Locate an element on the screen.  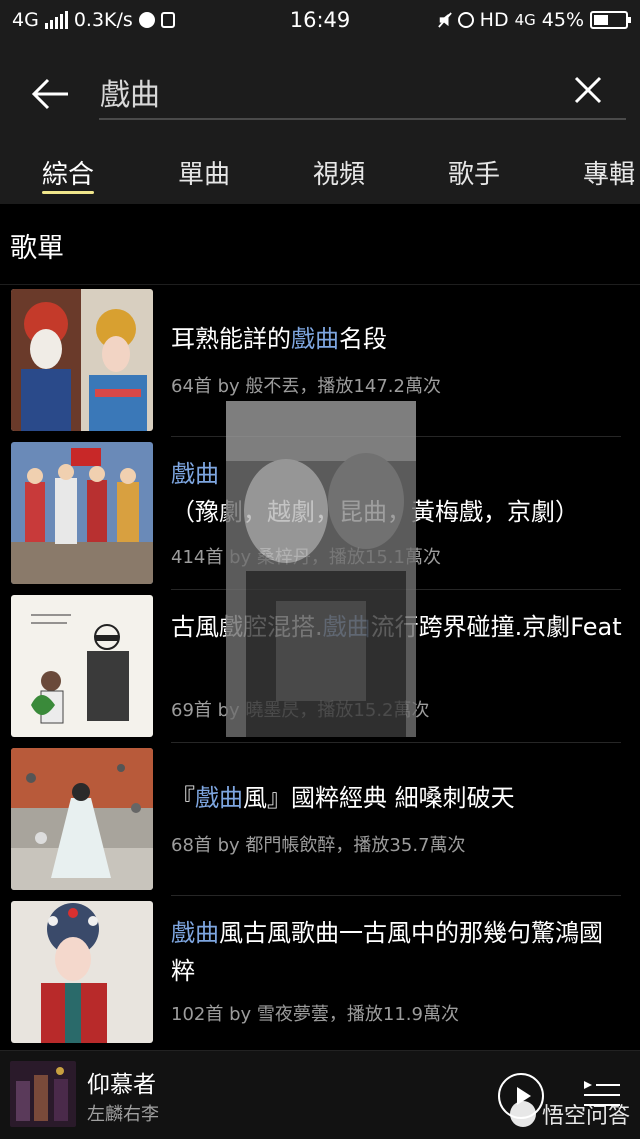
playlist-title: 耳熟能詳的戲曲名段 is located at coordinates (279, 339).